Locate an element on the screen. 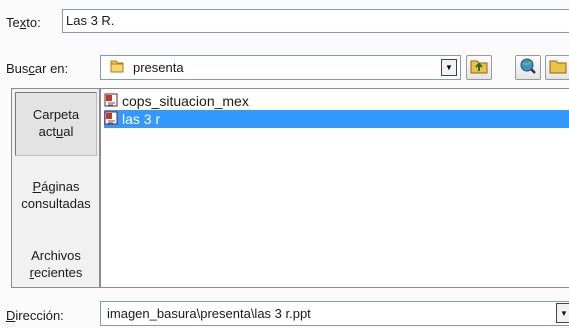 Image resolution: width=569 pixels, height=328 pixels. list-item-selected: las 3 r is located at coordinates (336, 119).